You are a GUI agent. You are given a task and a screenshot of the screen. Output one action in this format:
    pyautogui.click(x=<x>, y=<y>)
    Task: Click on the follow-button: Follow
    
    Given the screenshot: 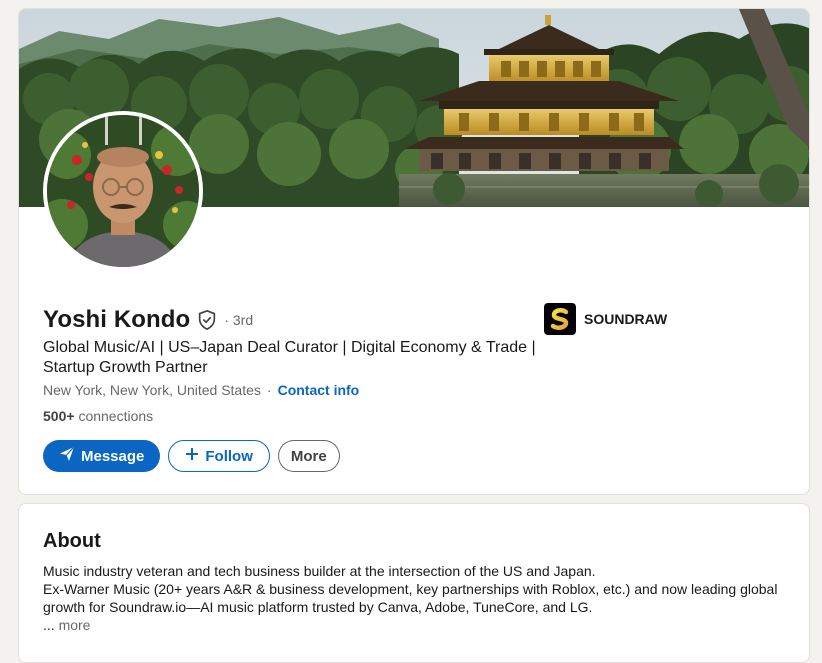 What is the action you would take?
    pyautogui.click(x=219, y=456)
    